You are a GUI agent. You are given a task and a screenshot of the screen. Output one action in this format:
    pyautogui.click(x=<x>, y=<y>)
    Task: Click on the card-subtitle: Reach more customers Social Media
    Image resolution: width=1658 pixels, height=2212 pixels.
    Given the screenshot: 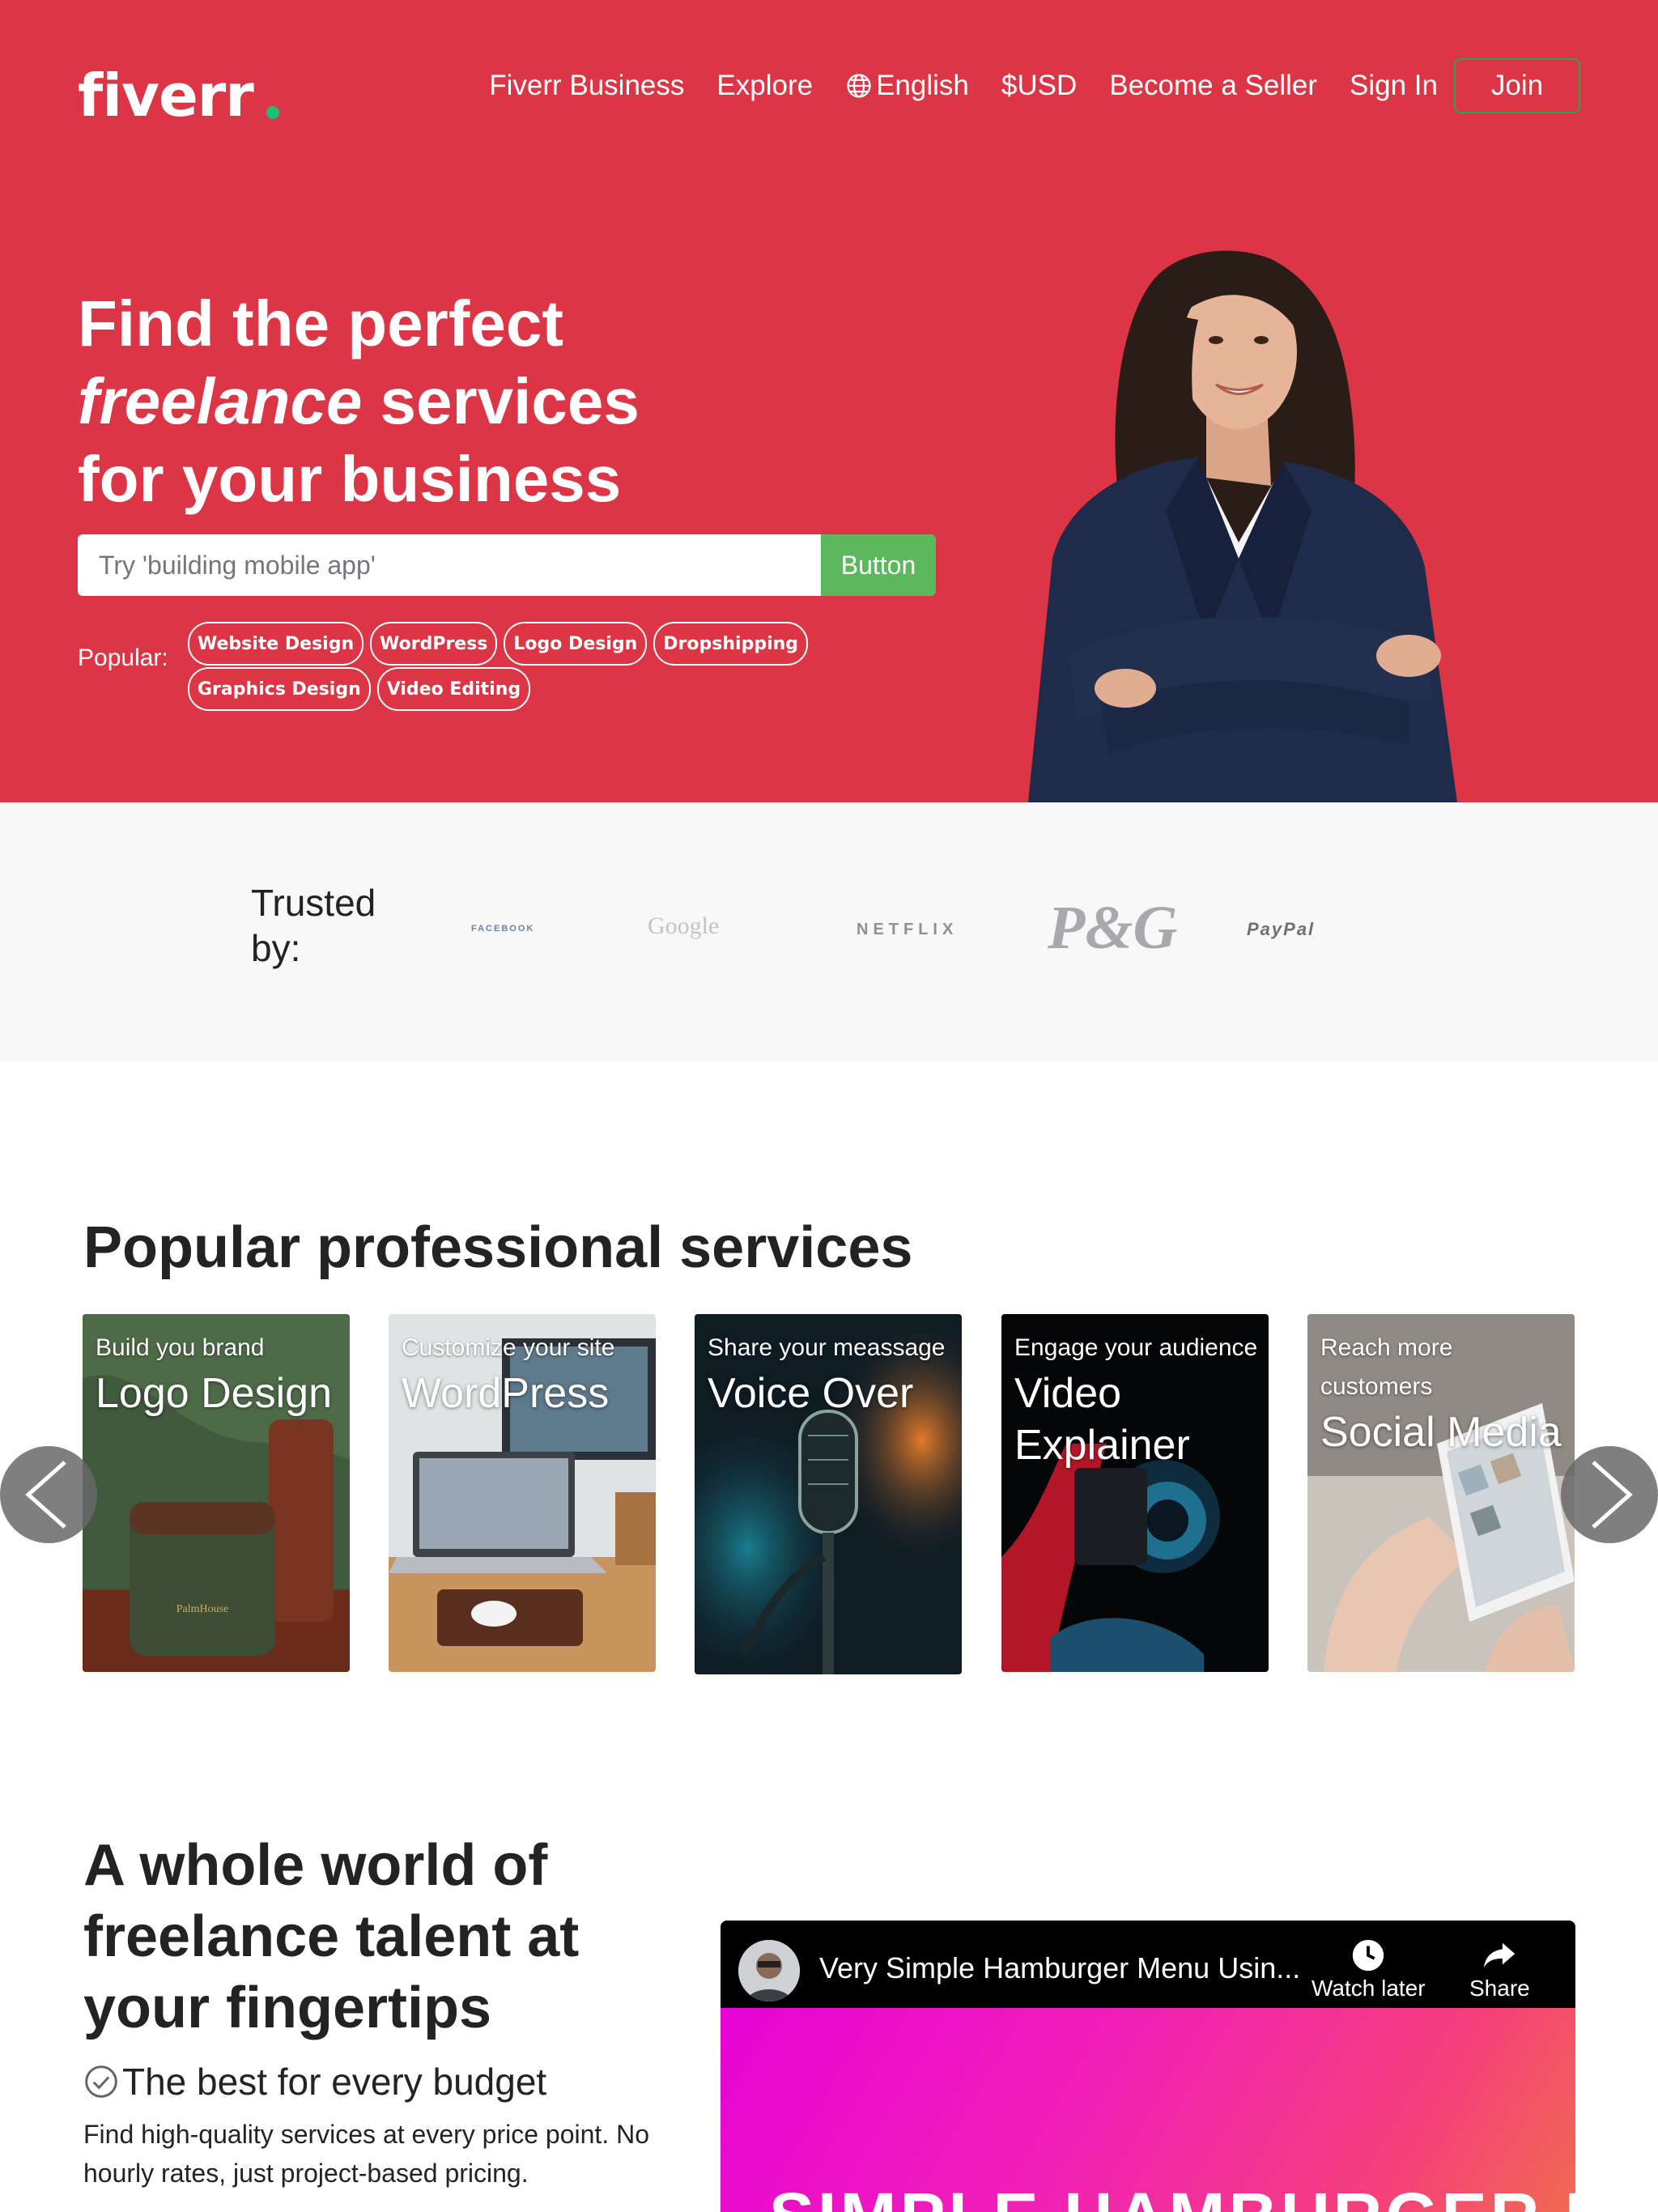 What is the action you would take?
    pyautogui.click(x=1445, y=1394)
    